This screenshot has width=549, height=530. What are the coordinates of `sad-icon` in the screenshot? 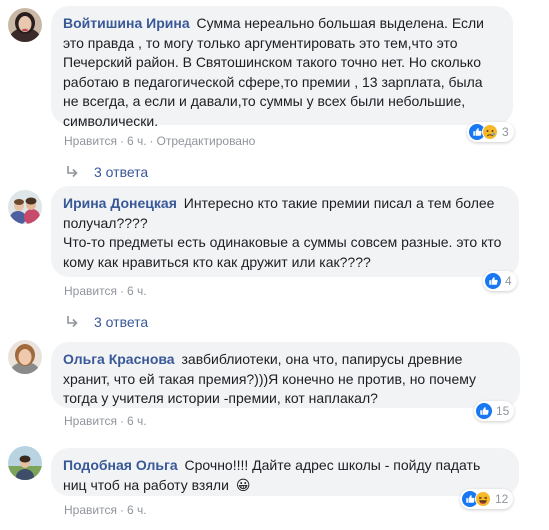 It's located at (490, 132).